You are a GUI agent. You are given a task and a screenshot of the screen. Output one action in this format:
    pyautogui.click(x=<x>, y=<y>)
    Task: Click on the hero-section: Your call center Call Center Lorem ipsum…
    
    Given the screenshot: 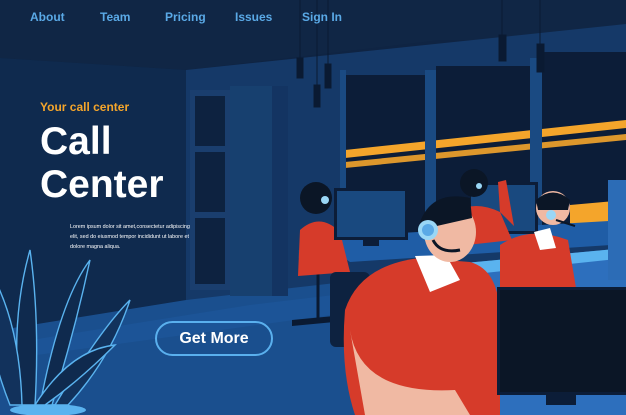 What is the action you would take?
    pyautogui.click(x=125, y=176)
    